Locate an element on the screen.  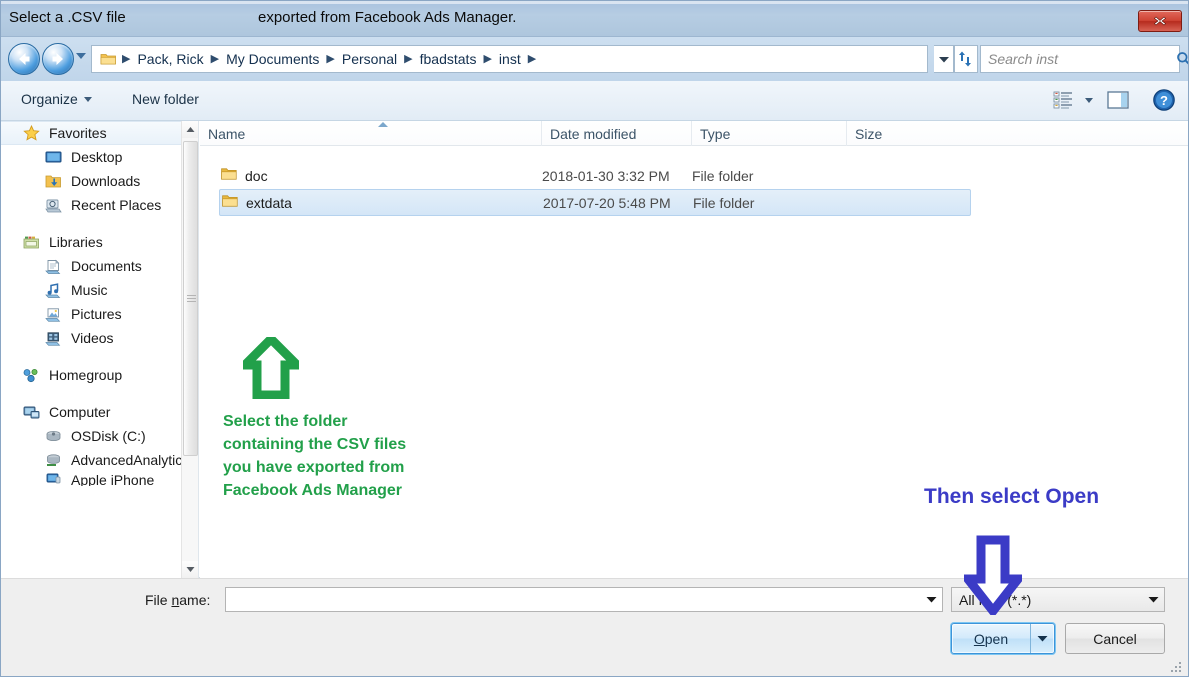
file-row-name-cell: doc is located at coordinates (244, 175).